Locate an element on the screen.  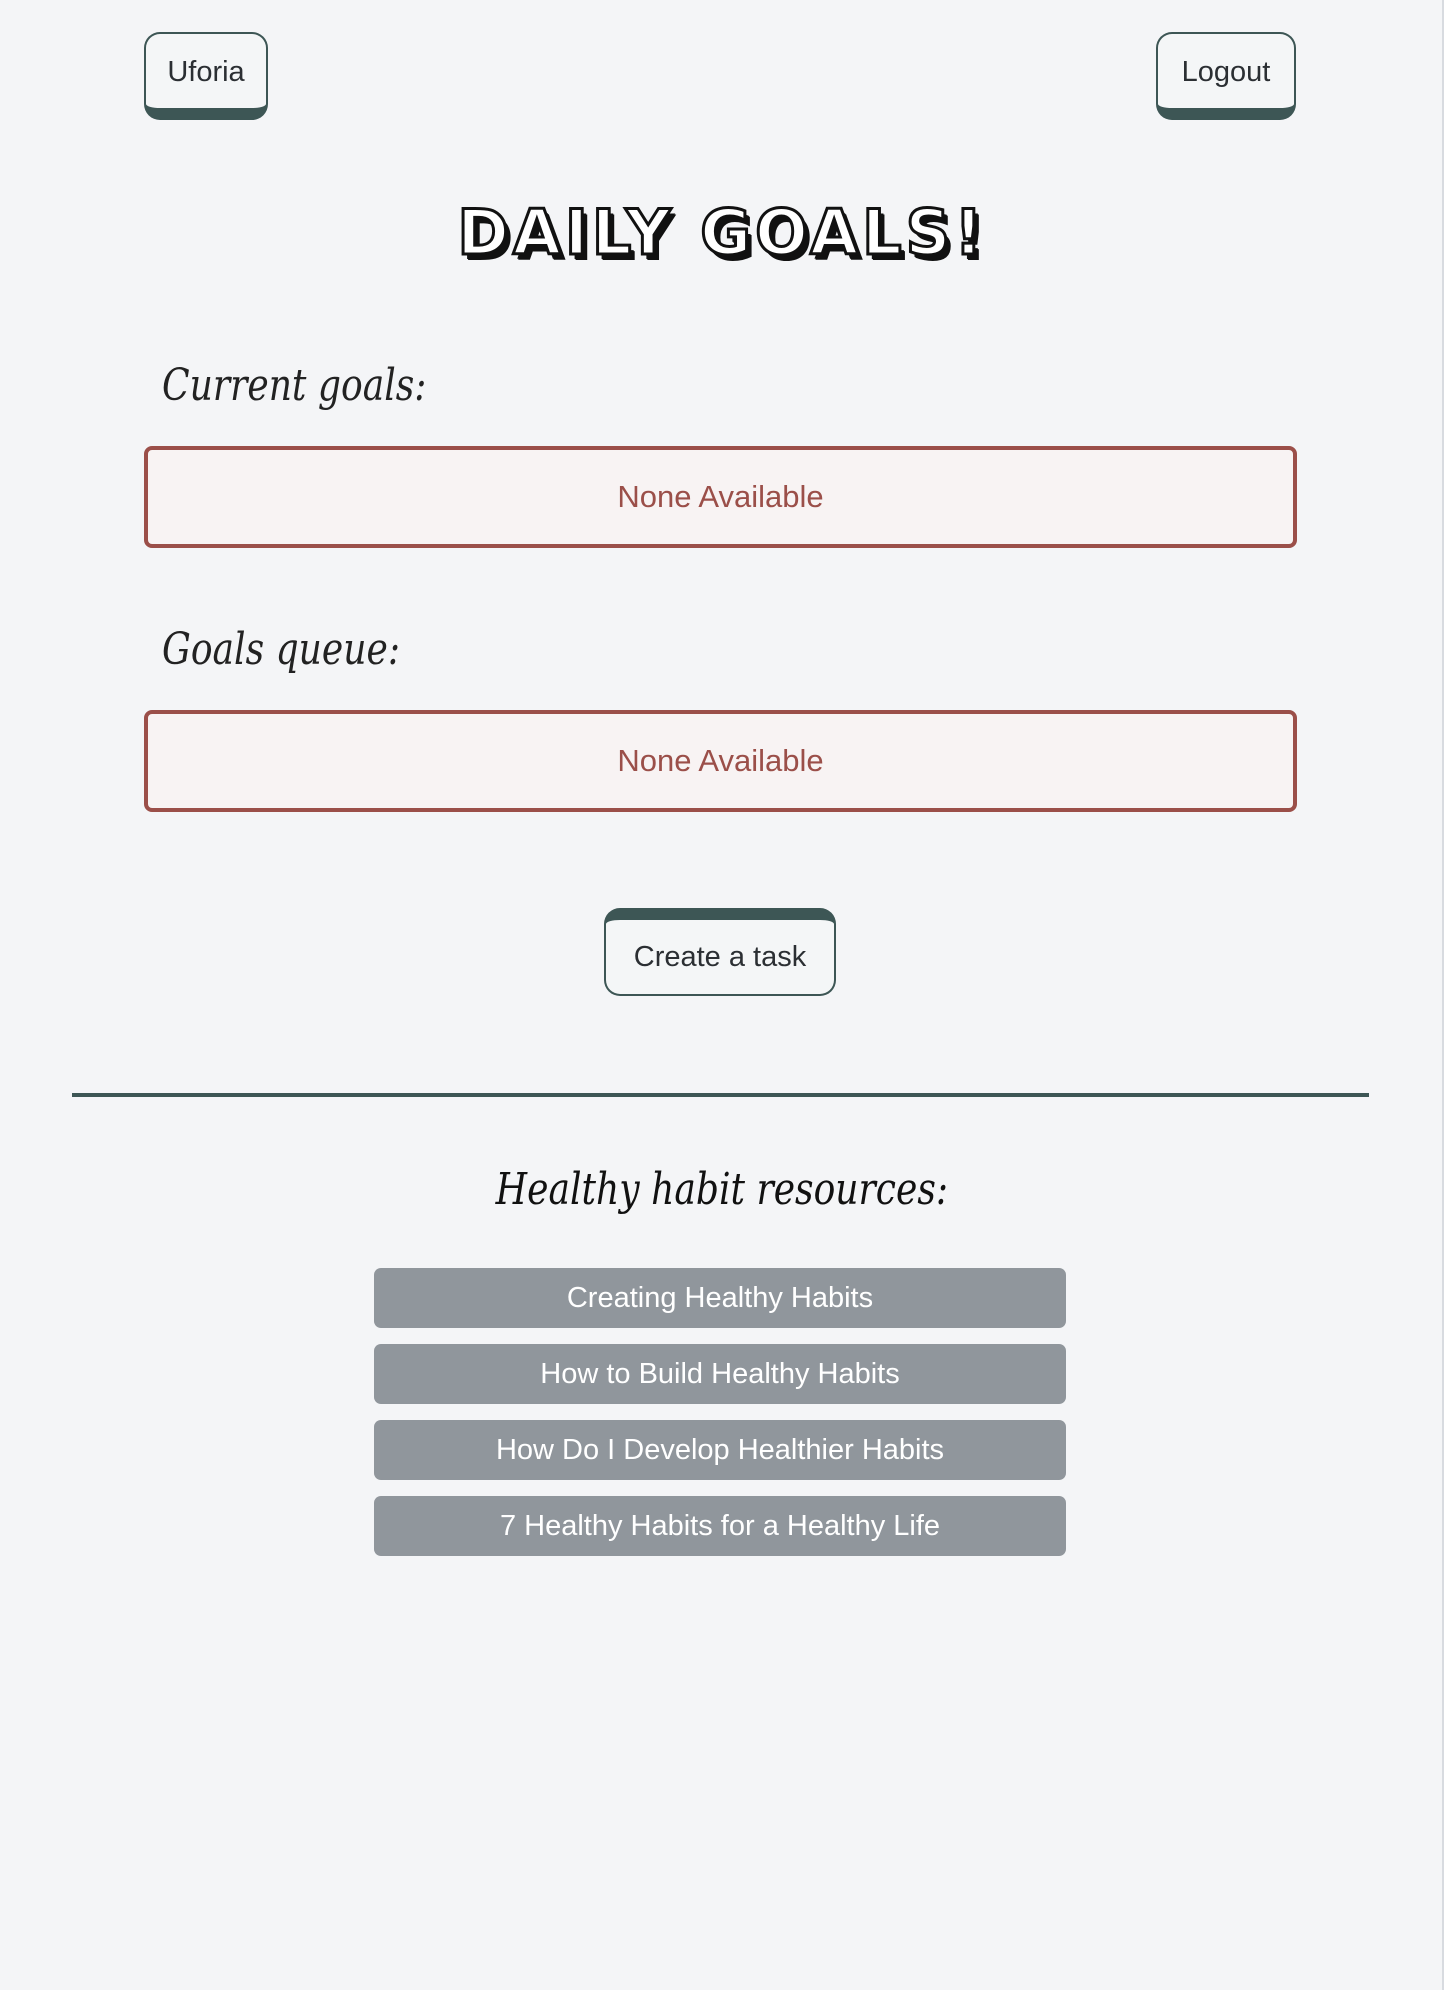
logout-button: Logout is located at coordinates (1226, 76).